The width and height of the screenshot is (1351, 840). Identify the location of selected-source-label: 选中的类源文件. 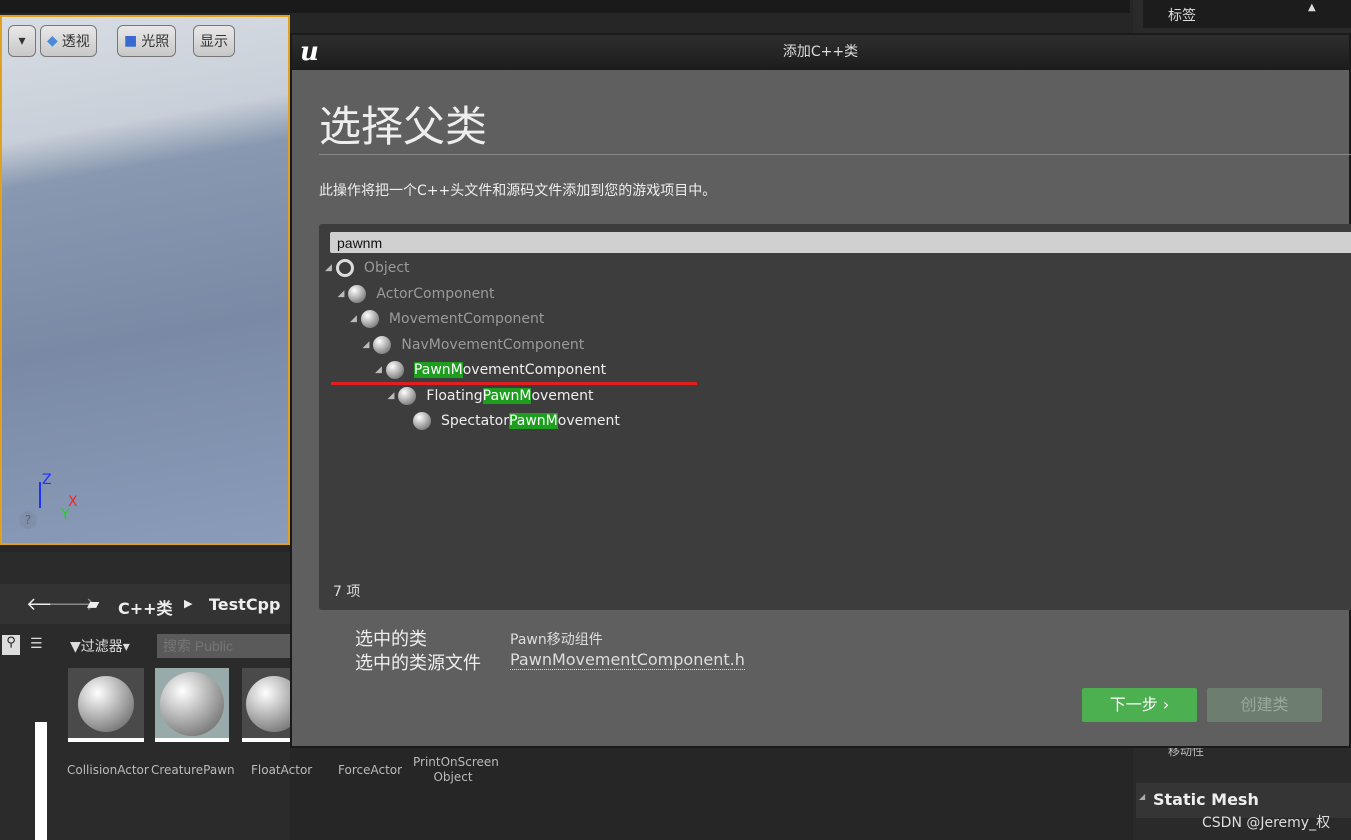
(418, 663).